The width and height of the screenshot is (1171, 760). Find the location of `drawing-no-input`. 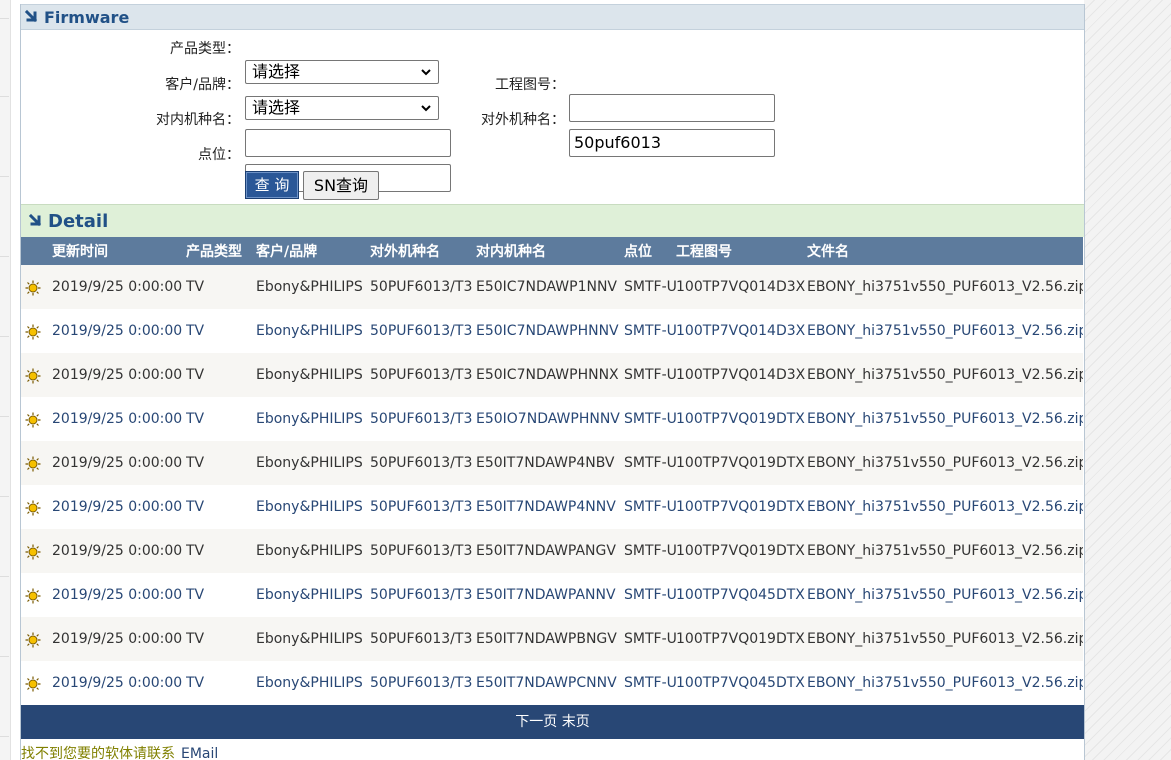

drawing-no-input is located at coordinates (672, 108).